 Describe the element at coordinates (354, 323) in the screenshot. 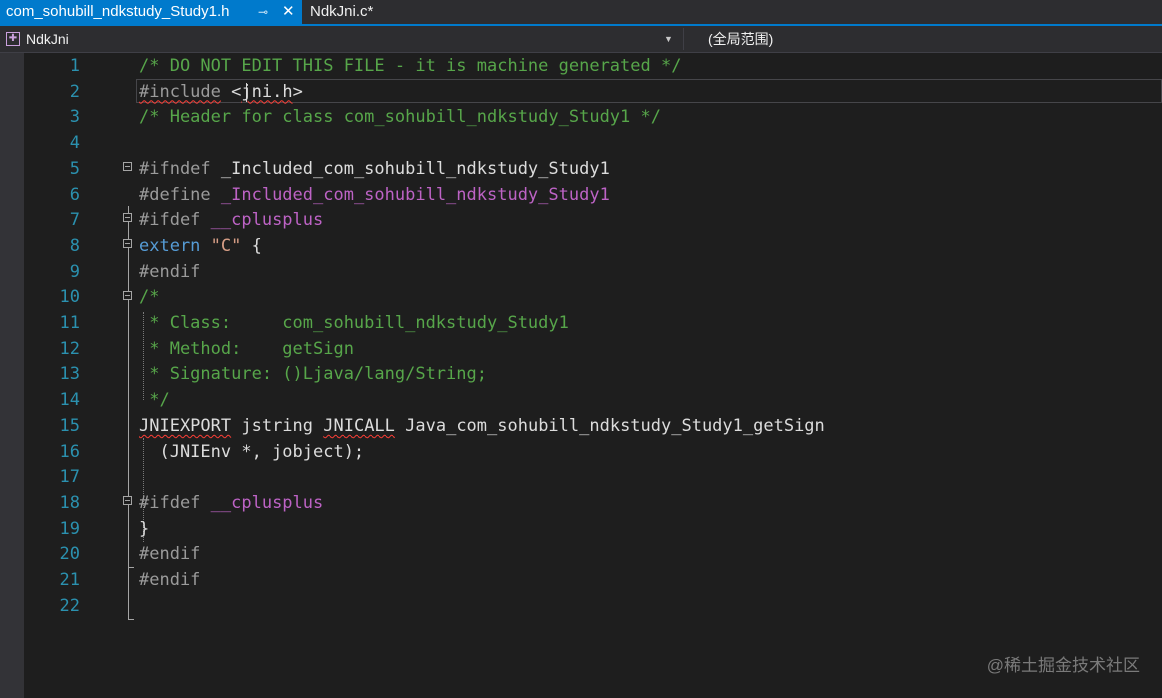

I see `code-token: * Class: com_sohubill_ndkstudy_Study1` at that location.